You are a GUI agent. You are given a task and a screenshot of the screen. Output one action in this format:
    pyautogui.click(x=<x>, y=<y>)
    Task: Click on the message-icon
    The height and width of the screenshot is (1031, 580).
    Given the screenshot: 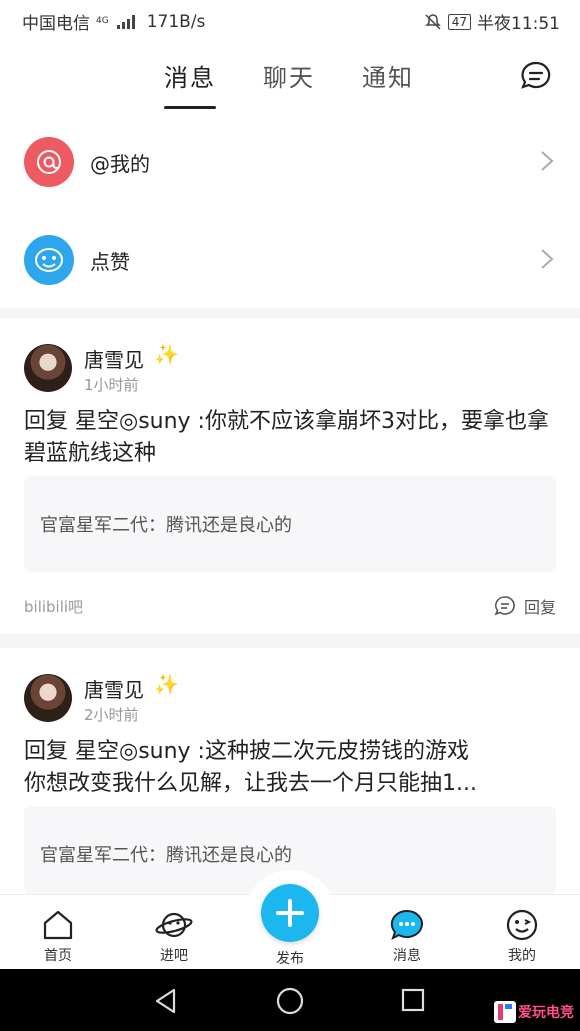 What is the action you would take?
    pyautogui.click(x=406, y=924)
    